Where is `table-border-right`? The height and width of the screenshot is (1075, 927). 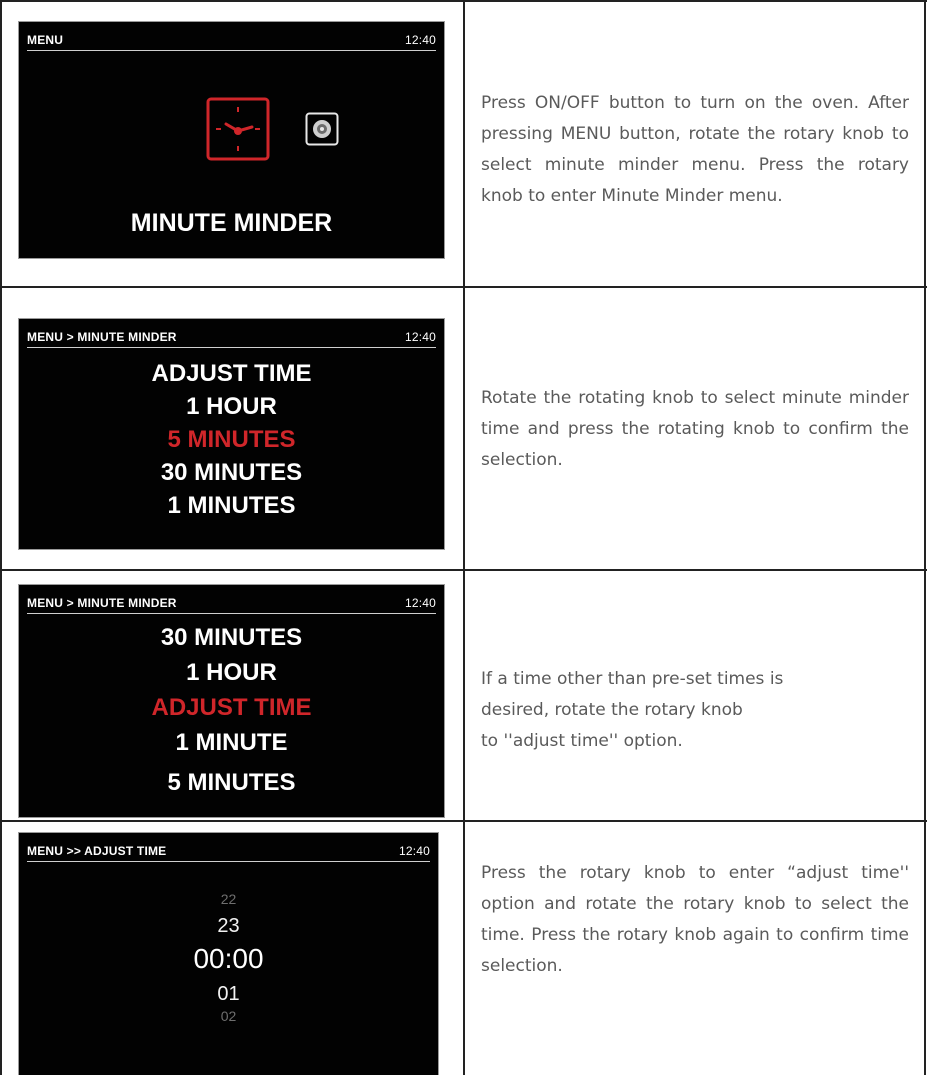 table-border-right is located at coordinates (925, 537).